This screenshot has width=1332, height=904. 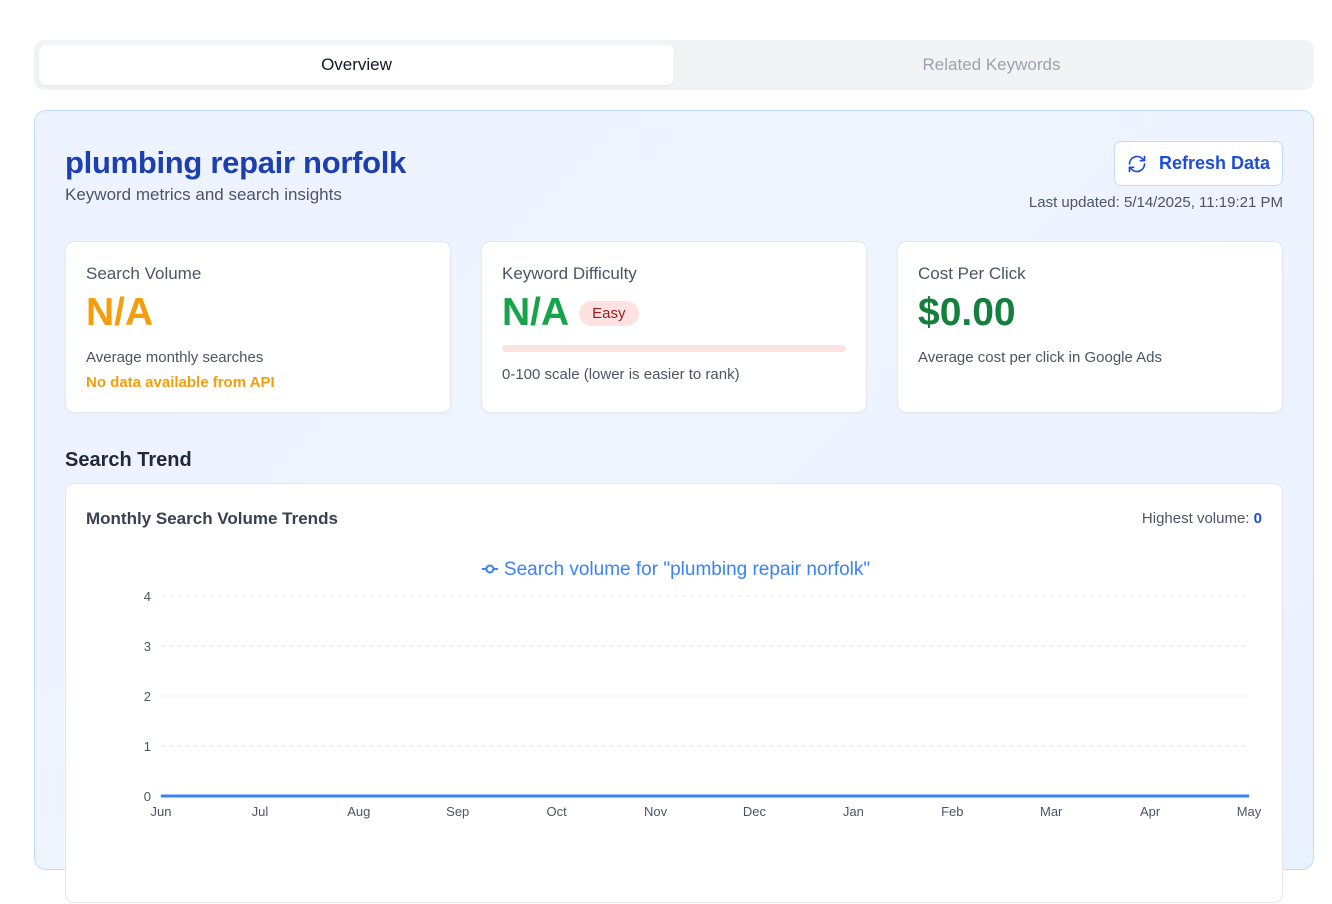 What do you see at coordinates (260, 811) in the screenshot?
I see `x-tick-label: Jul` at bounding box center [260, 811].